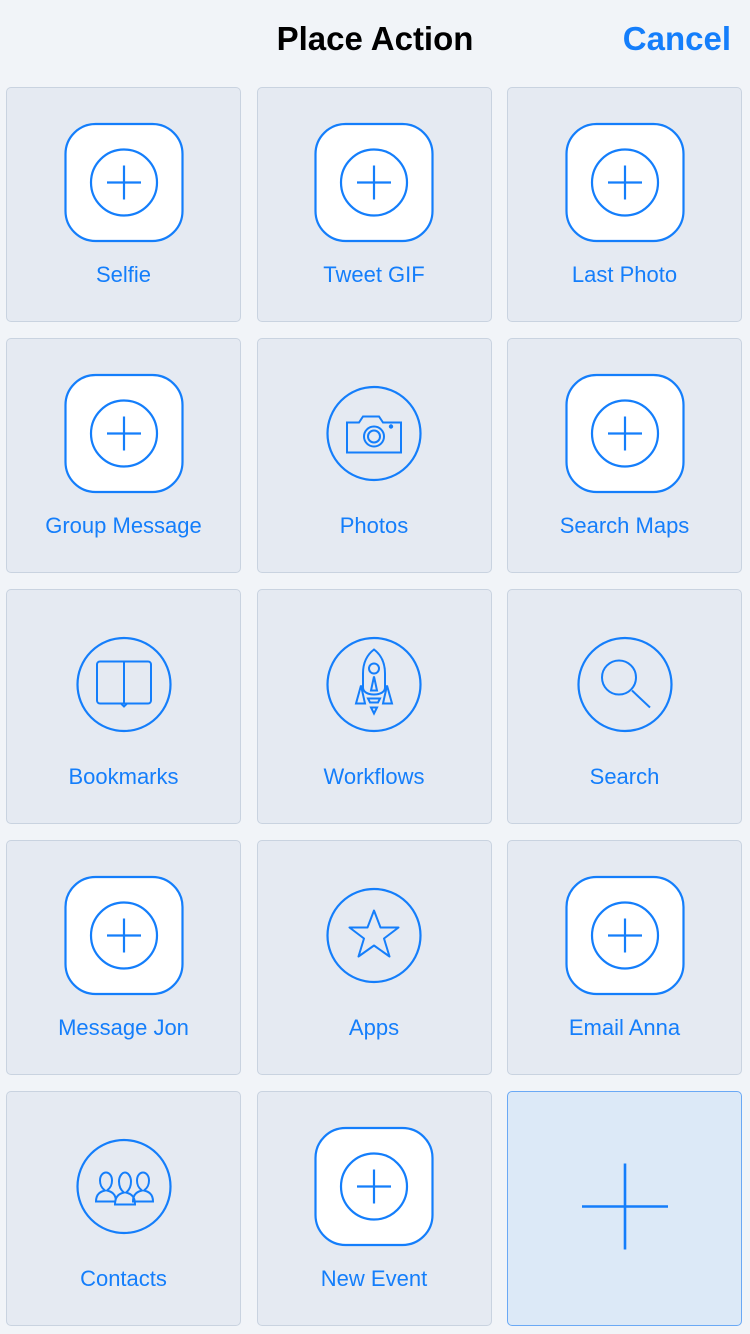 The width and height of the screenshot is (750, 1334). I want to click on action-tile-workflows: Workflows, so click(374, 706).